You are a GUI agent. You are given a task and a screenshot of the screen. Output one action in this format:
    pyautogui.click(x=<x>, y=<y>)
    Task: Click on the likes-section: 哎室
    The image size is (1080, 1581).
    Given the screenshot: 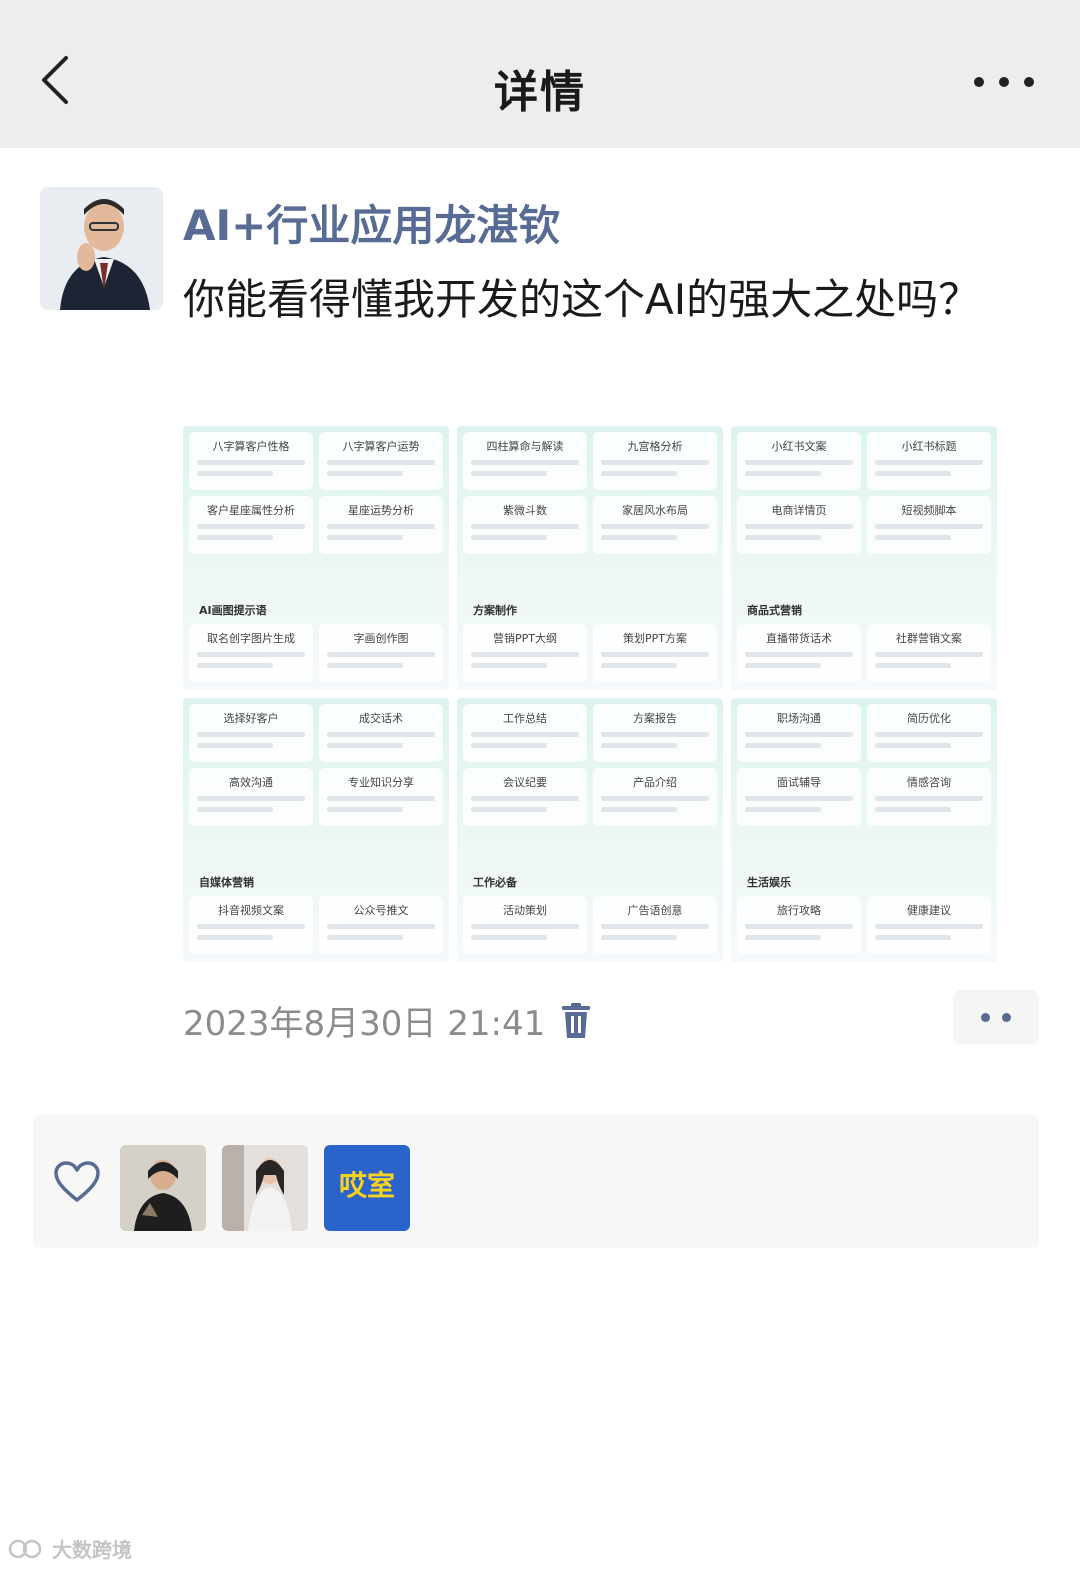 What is the action you would take?
    pyautogui.click(x=536, y=1181)
    